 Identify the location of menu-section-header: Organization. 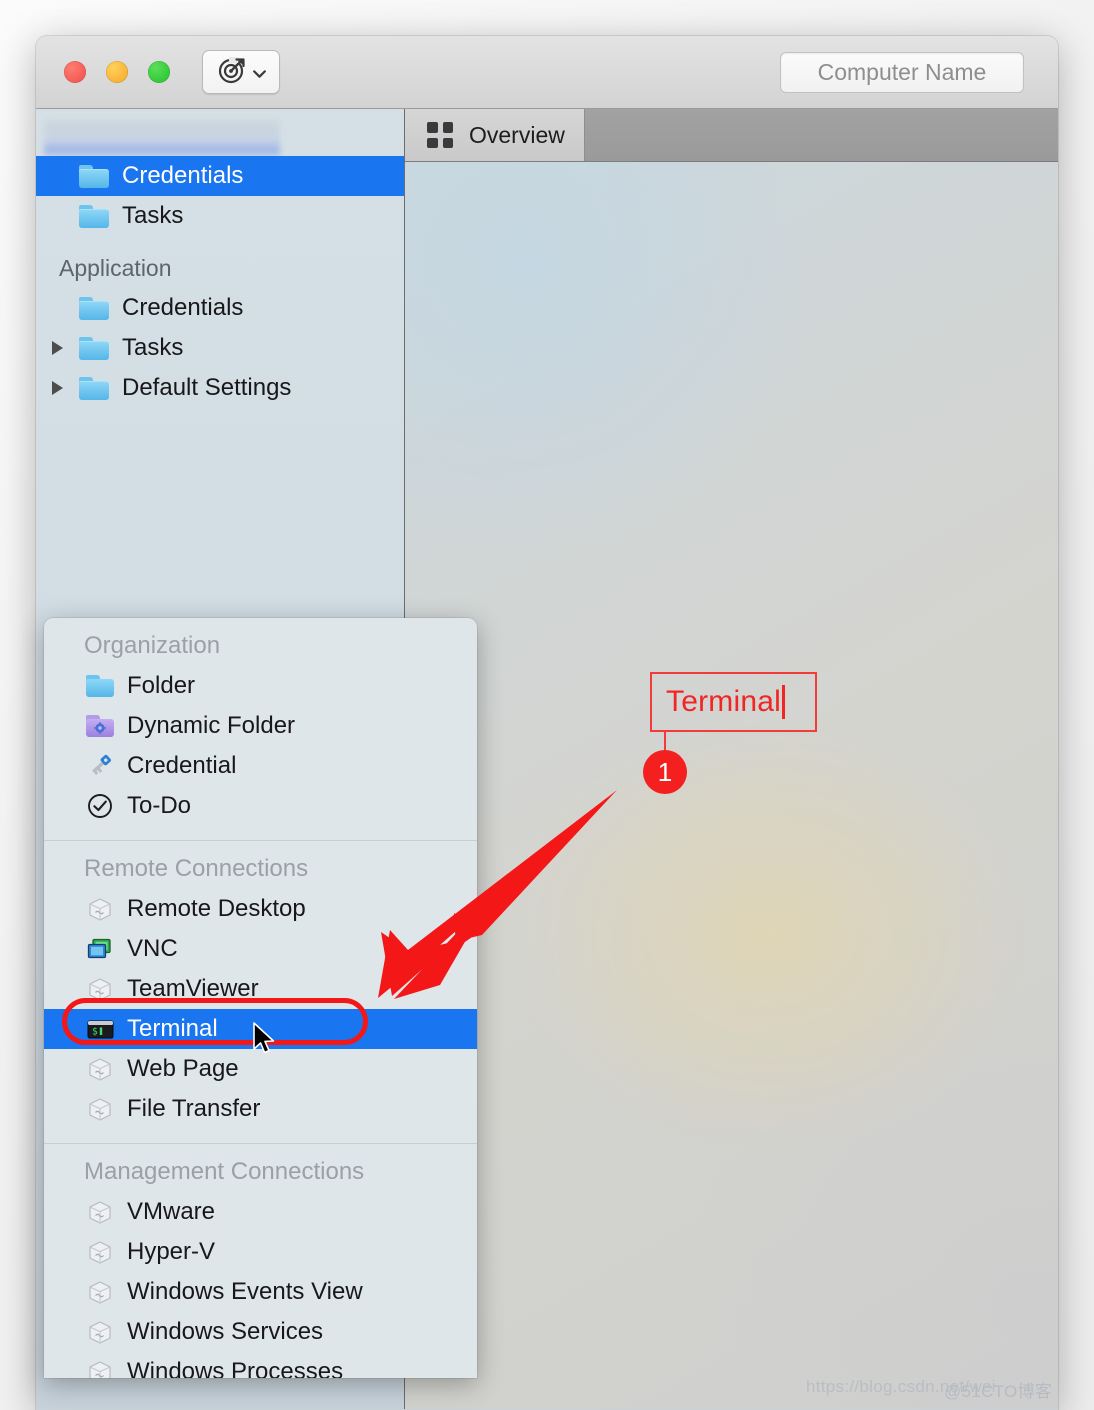
(152, 645).